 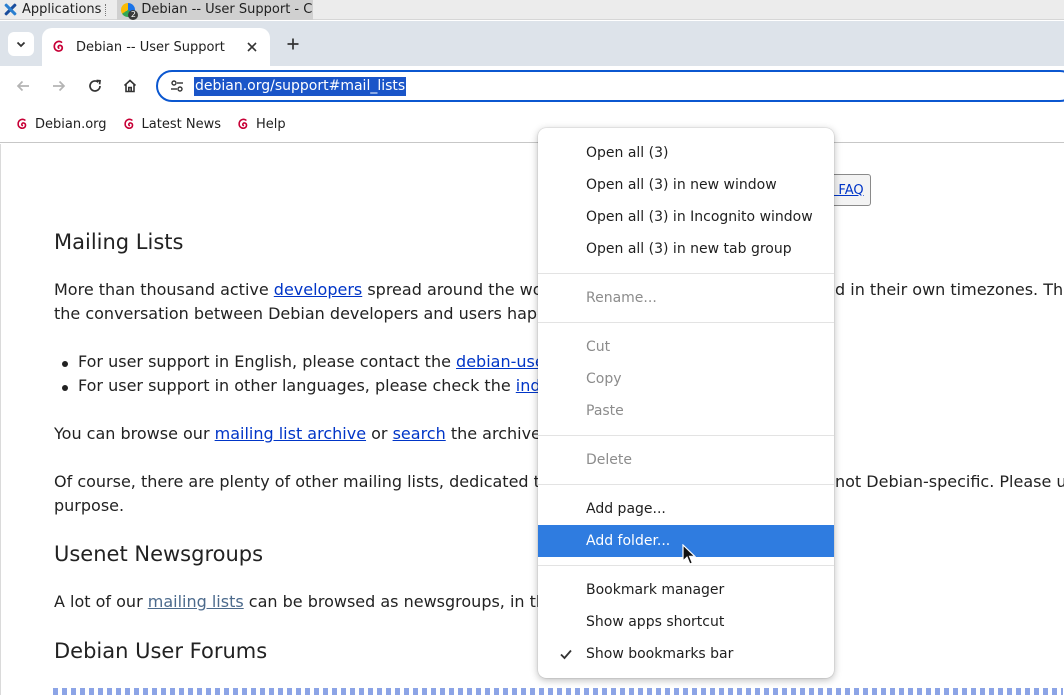 I want to click on cutoff-text-line, so click(x=558, y=691).